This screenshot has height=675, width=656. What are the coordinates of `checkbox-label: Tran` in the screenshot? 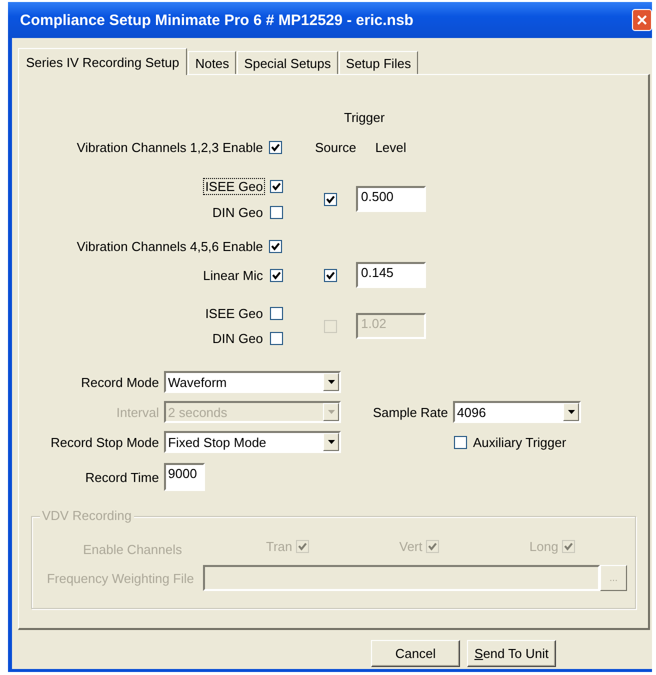 It's located at (279, 546).